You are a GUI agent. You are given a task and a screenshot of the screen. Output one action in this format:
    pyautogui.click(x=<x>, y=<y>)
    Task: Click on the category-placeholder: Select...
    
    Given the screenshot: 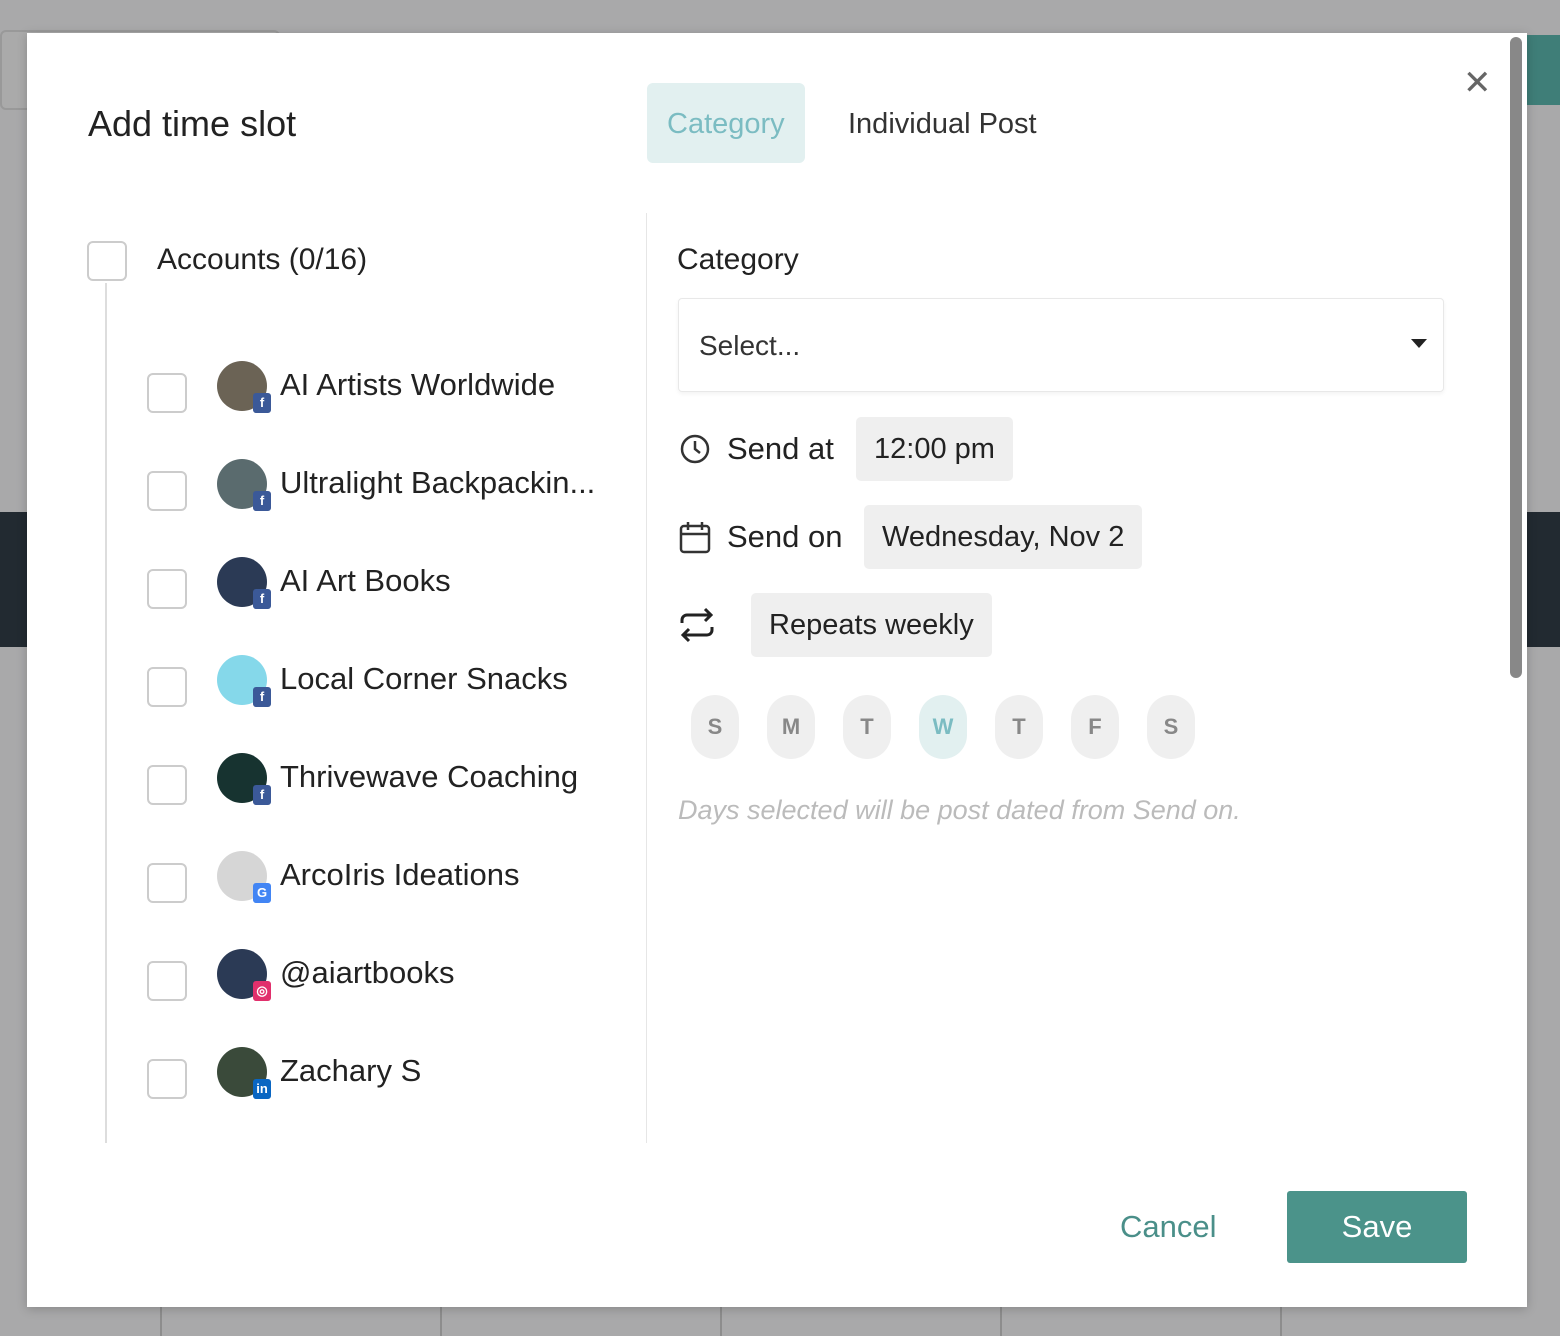 What is the action you would take?
    pyautogui.click(x=750, y=345)
    